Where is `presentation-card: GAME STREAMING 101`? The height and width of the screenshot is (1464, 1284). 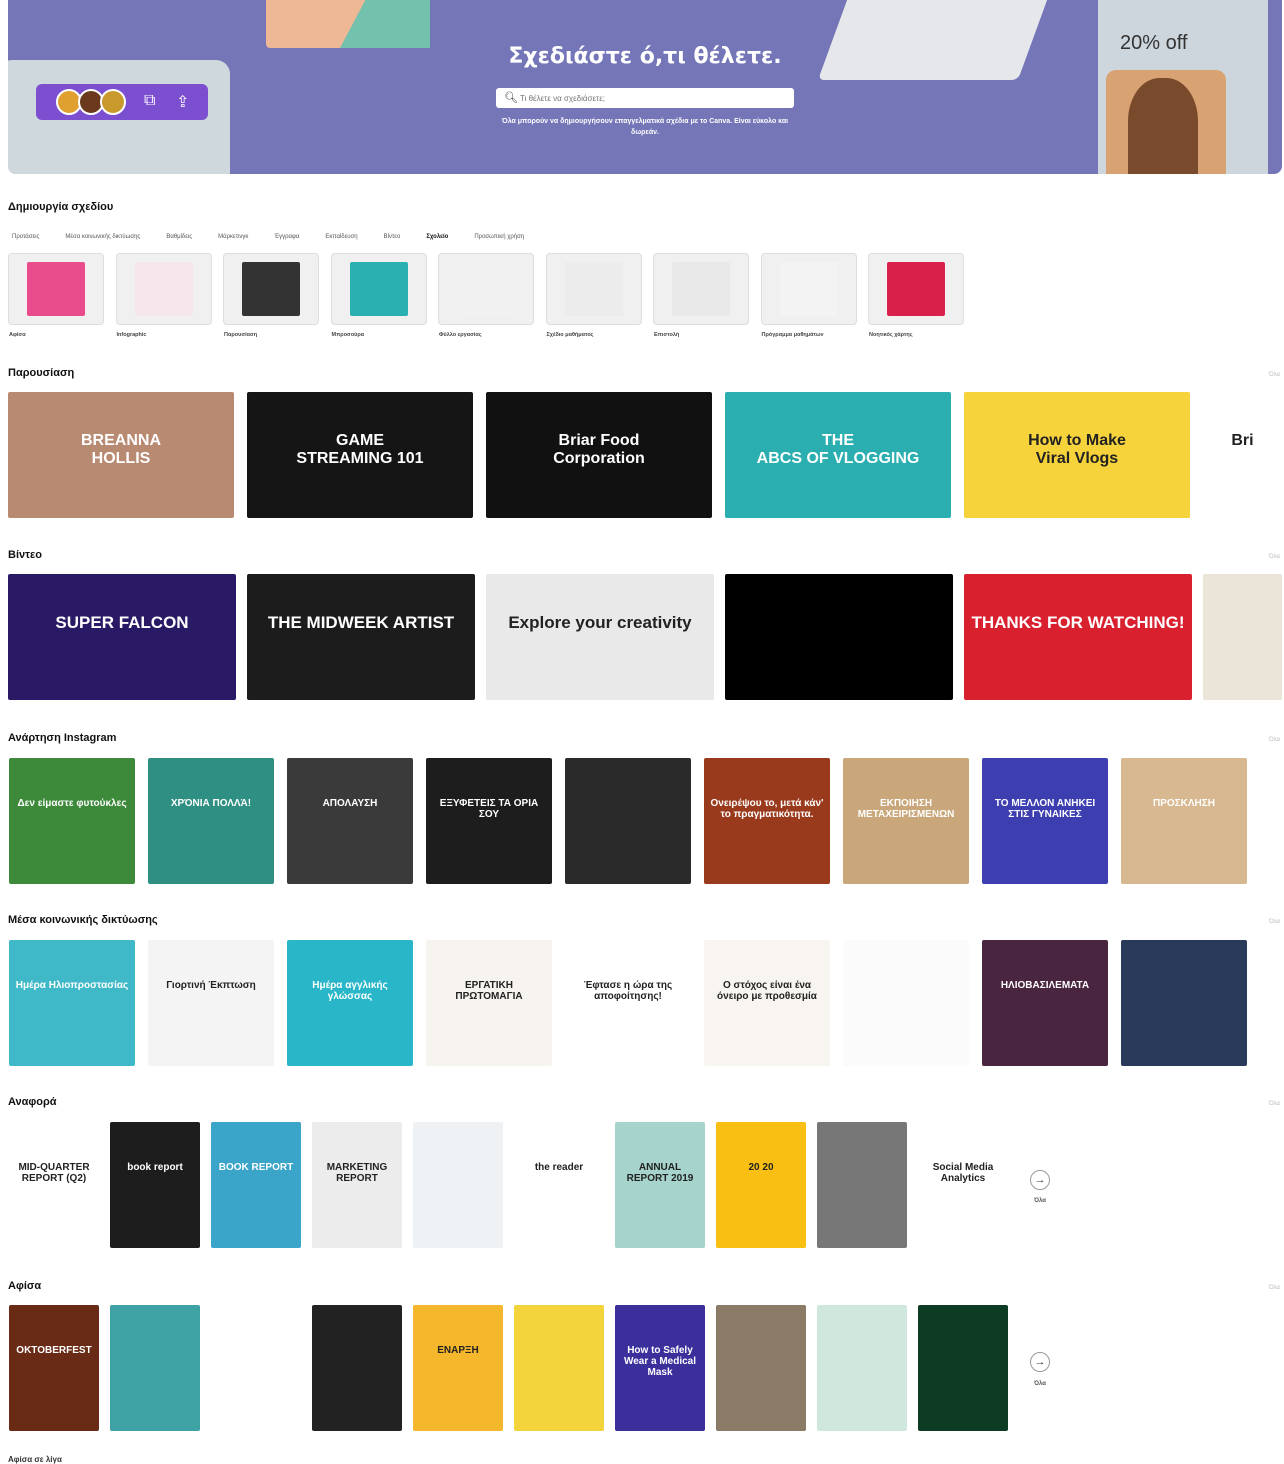
presentation-card: GAME STREAMING 101 is located at coordinates (360, 455).